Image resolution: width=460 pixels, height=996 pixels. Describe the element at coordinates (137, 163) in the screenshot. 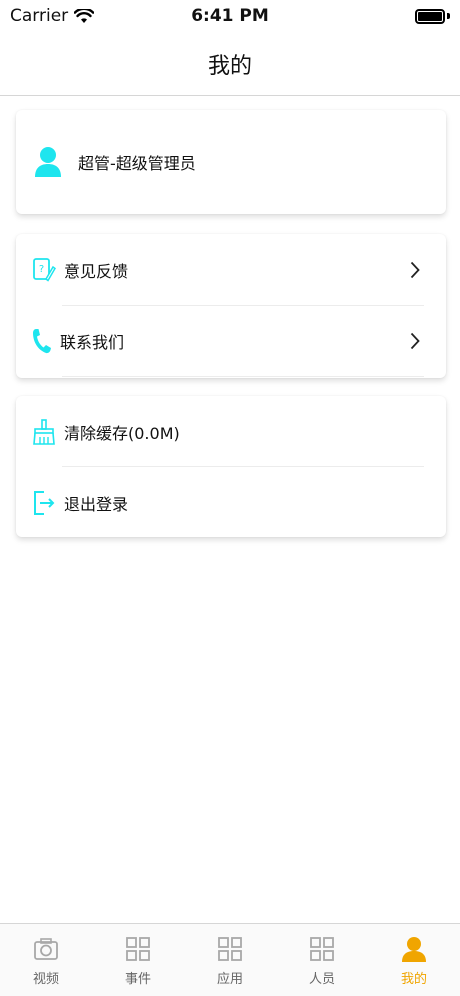

I see `profile-name: 超管-超级管理员` at that location.